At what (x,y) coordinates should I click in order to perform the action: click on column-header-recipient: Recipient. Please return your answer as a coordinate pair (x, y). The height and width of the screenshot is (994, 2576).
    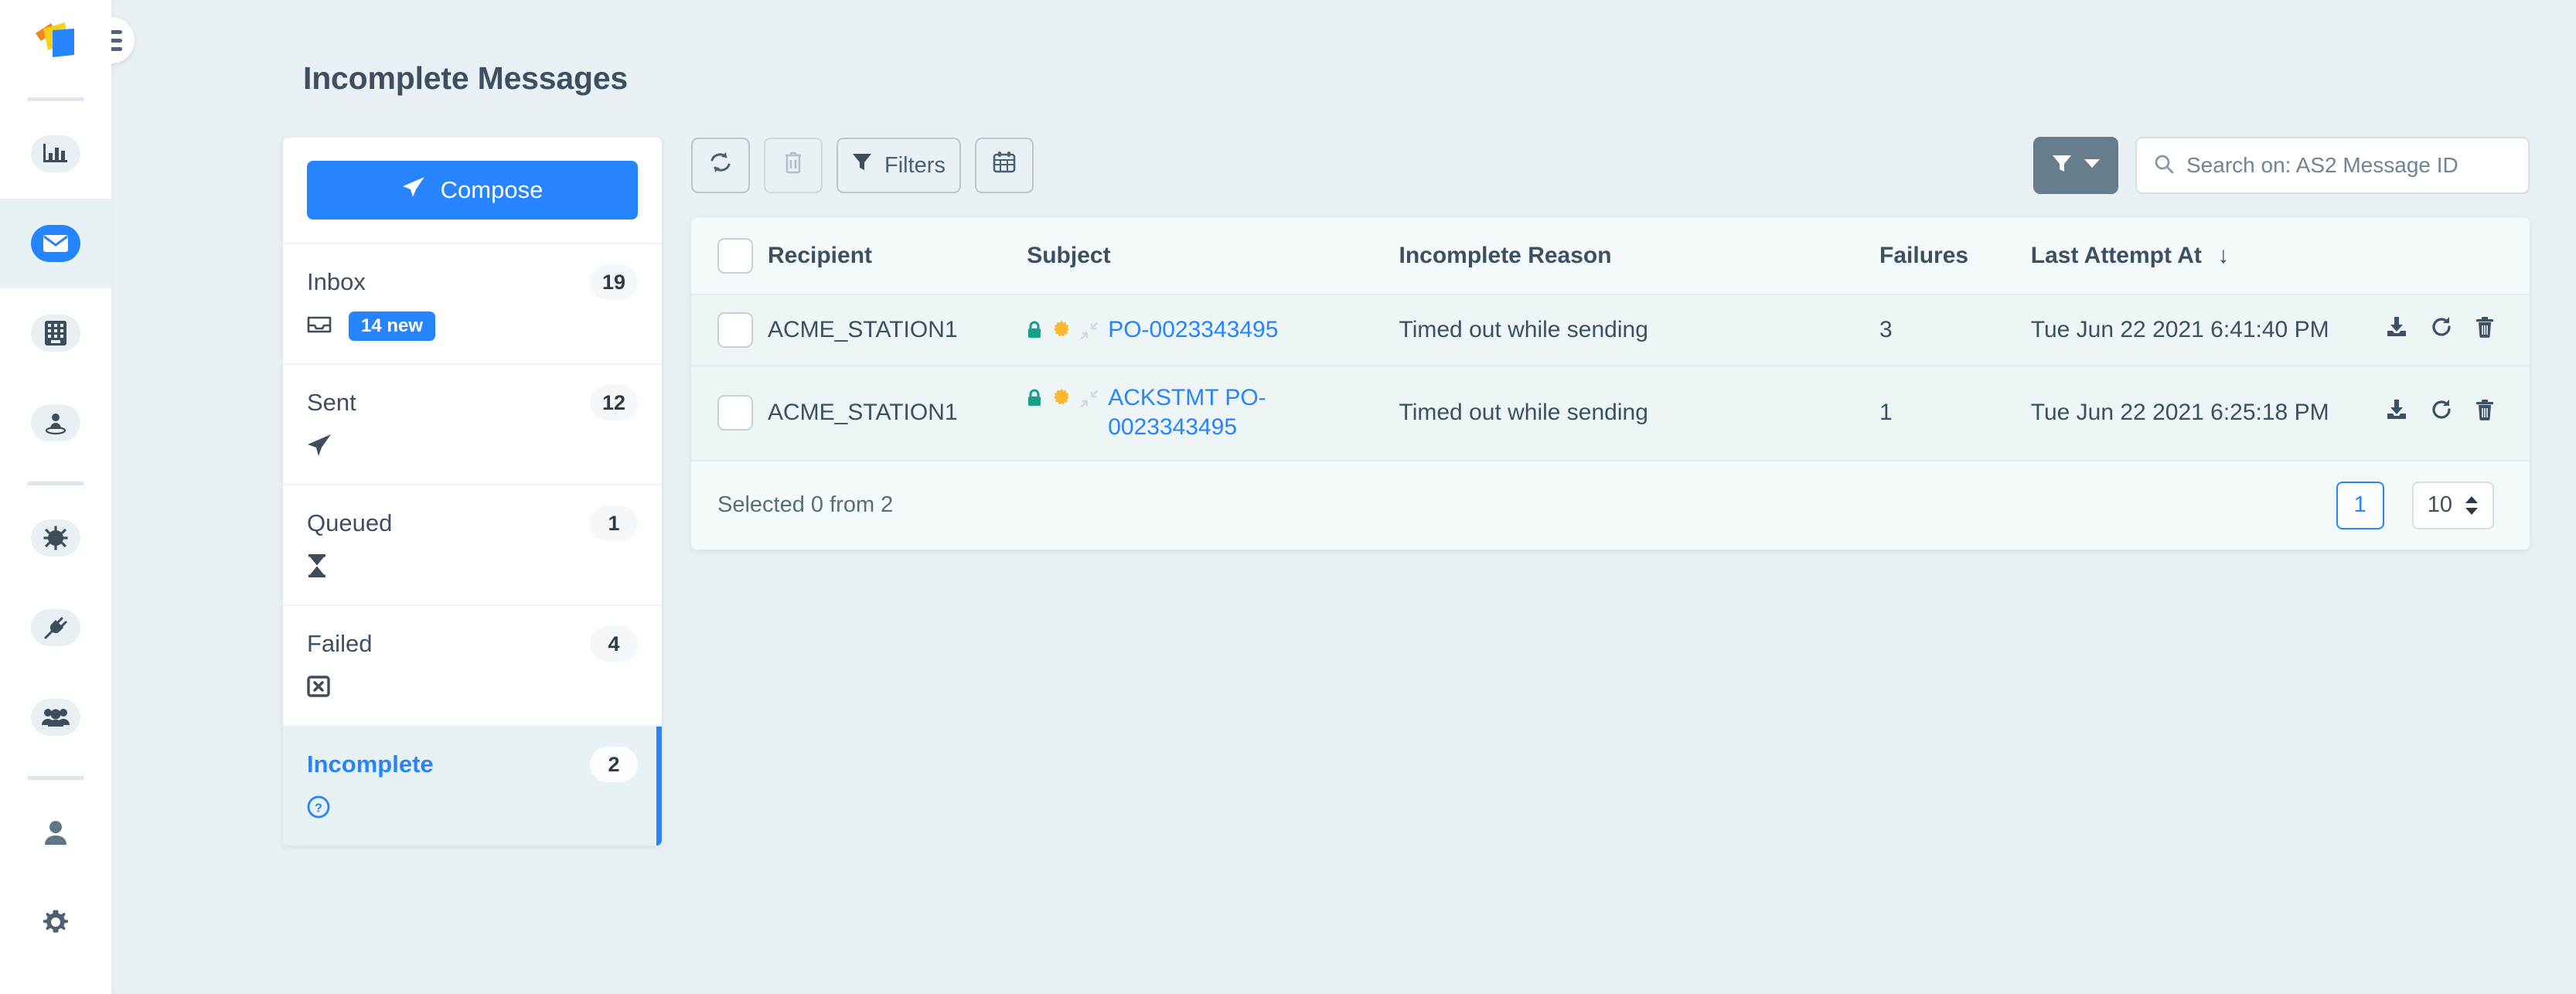
    Looking at the image, I should click on (897, 256).